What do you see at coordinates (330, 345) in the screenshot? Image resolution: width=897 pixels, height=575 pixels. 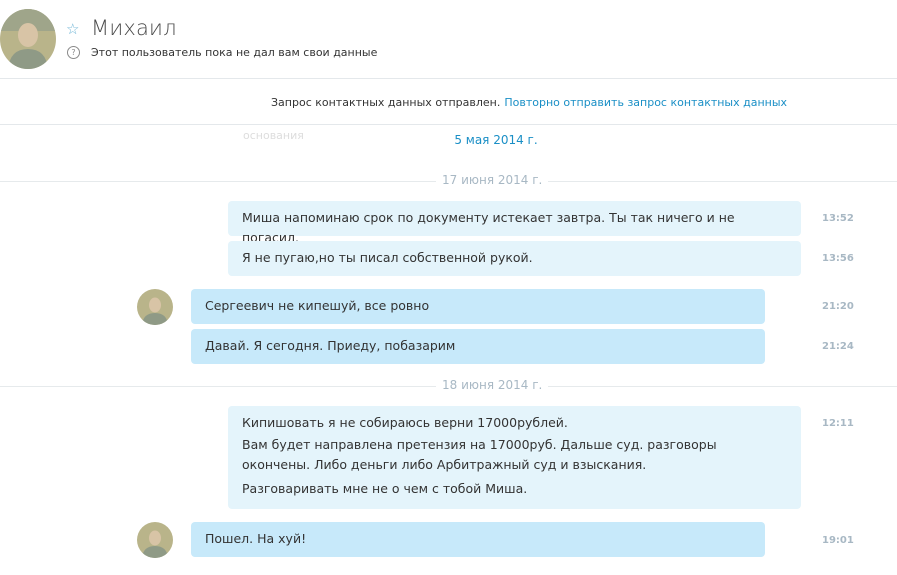 I see `message-text: Давай. Я сегодня. Приеду, побазарим` at bounding box center [330, 345].